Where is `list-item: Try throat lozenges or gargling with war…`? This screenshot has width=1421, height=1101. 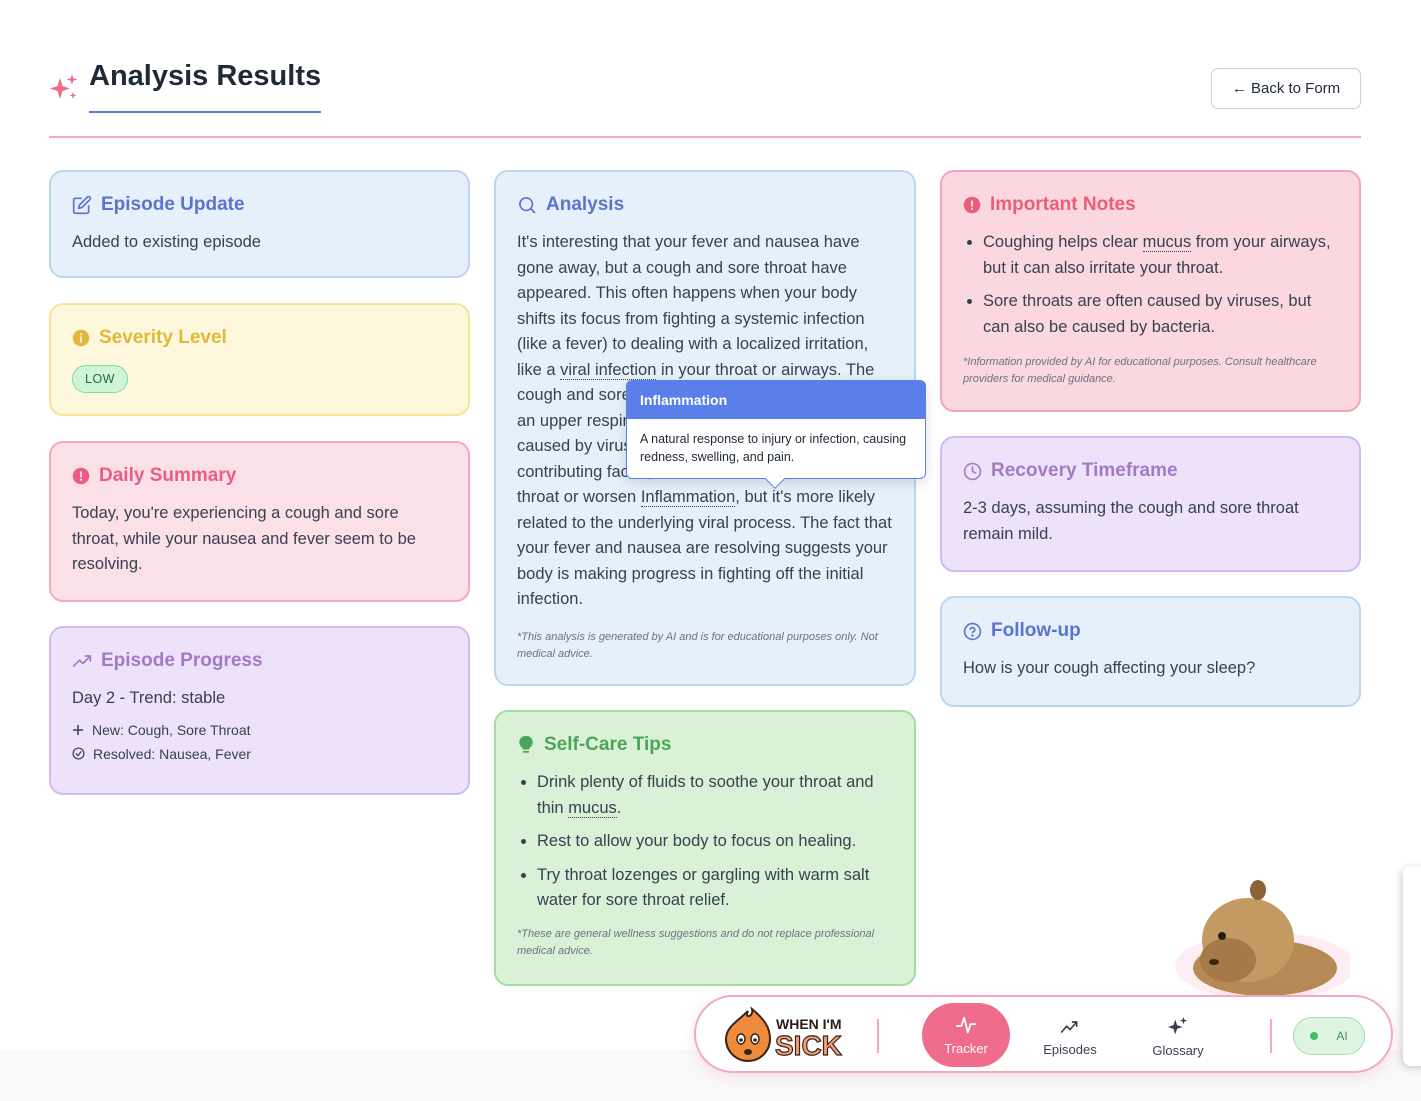 list-item: Try throat lozenges or gargling with war… is located at coordinates (715, 888).